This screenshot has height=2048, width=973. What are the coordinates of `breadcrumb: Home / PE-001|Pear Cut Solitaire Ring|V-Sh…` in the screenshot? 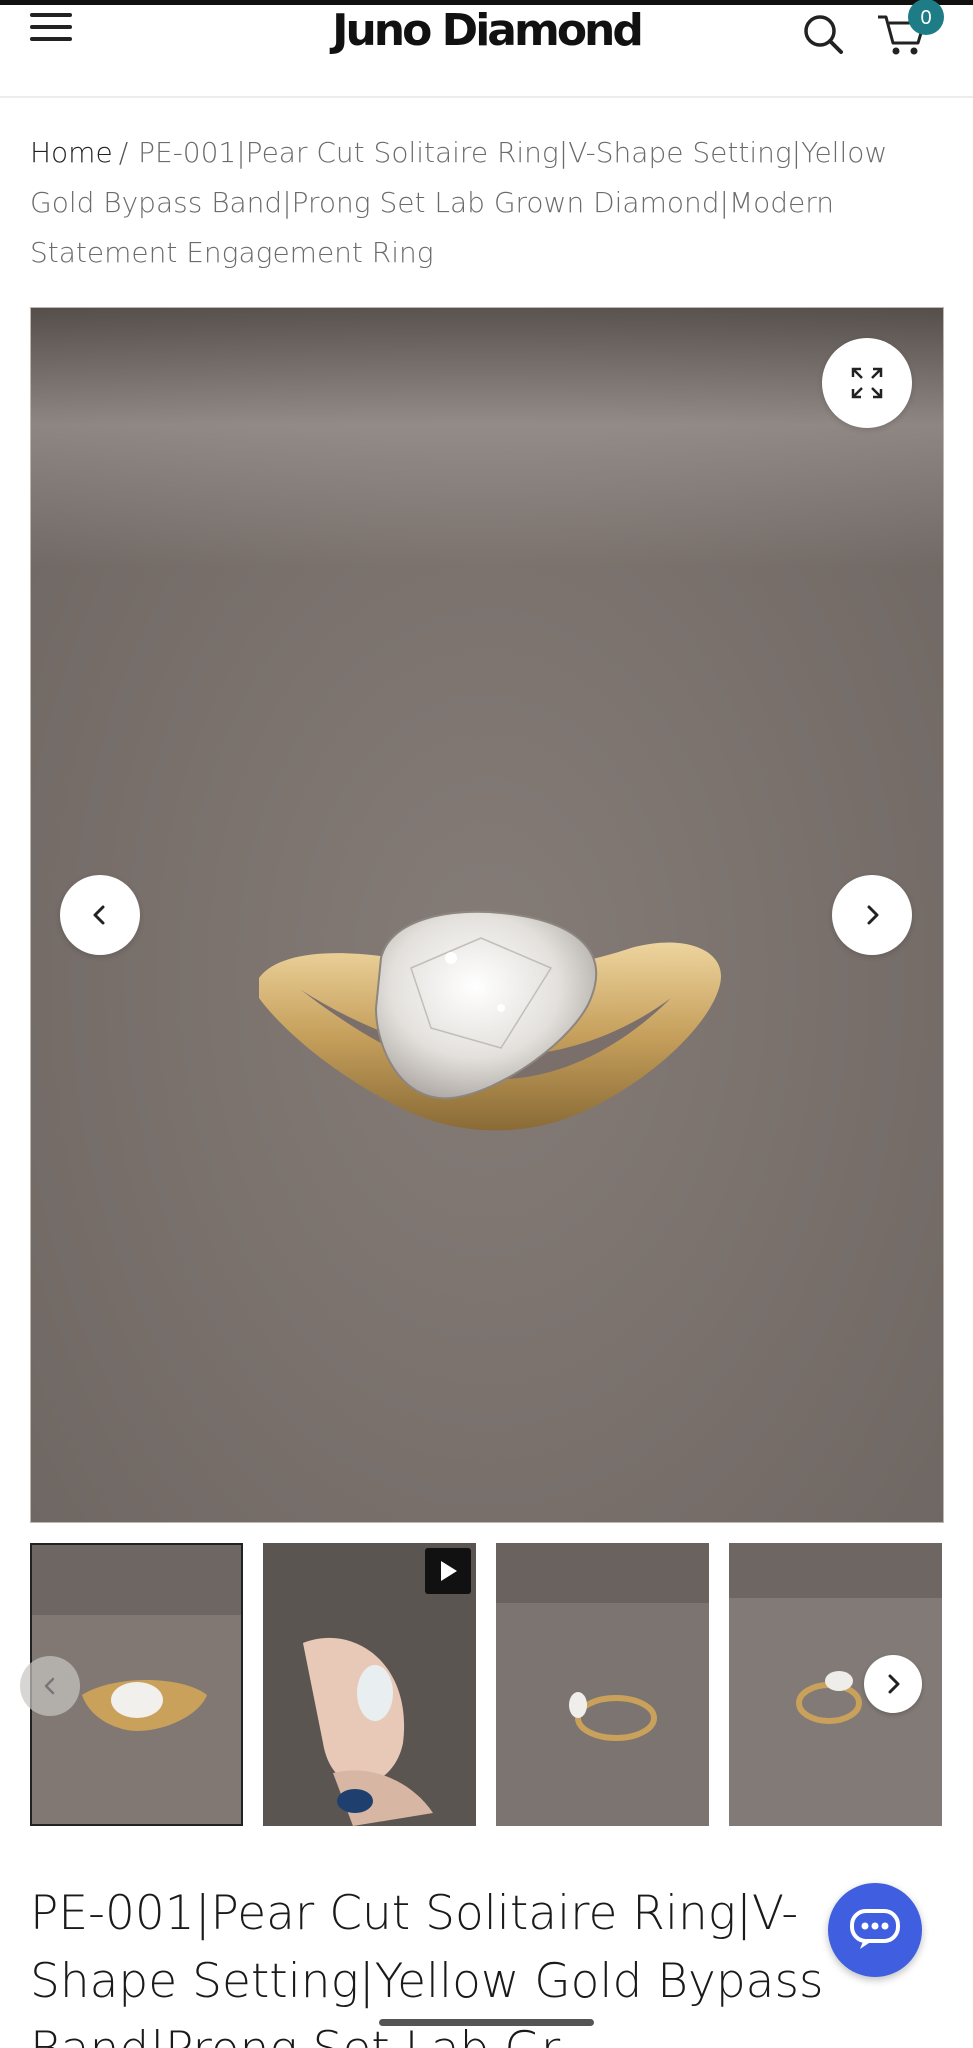 It's located at (480, 203).